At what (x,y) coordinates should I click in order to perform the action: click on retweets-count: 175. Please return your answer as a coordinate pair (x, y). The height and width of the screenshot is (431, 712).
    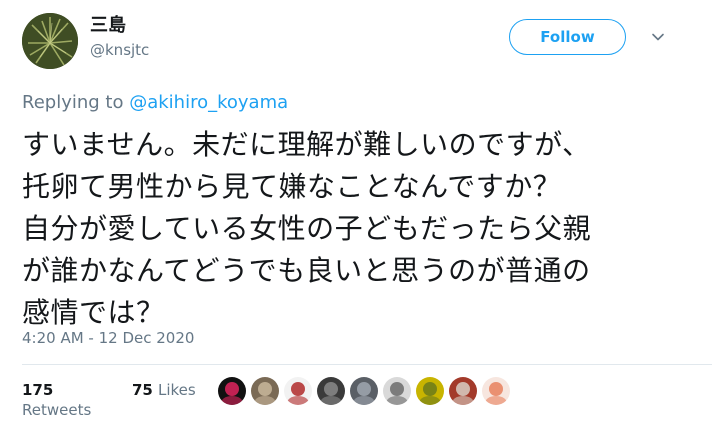
    Looking at the image, I should click on (38, 390).